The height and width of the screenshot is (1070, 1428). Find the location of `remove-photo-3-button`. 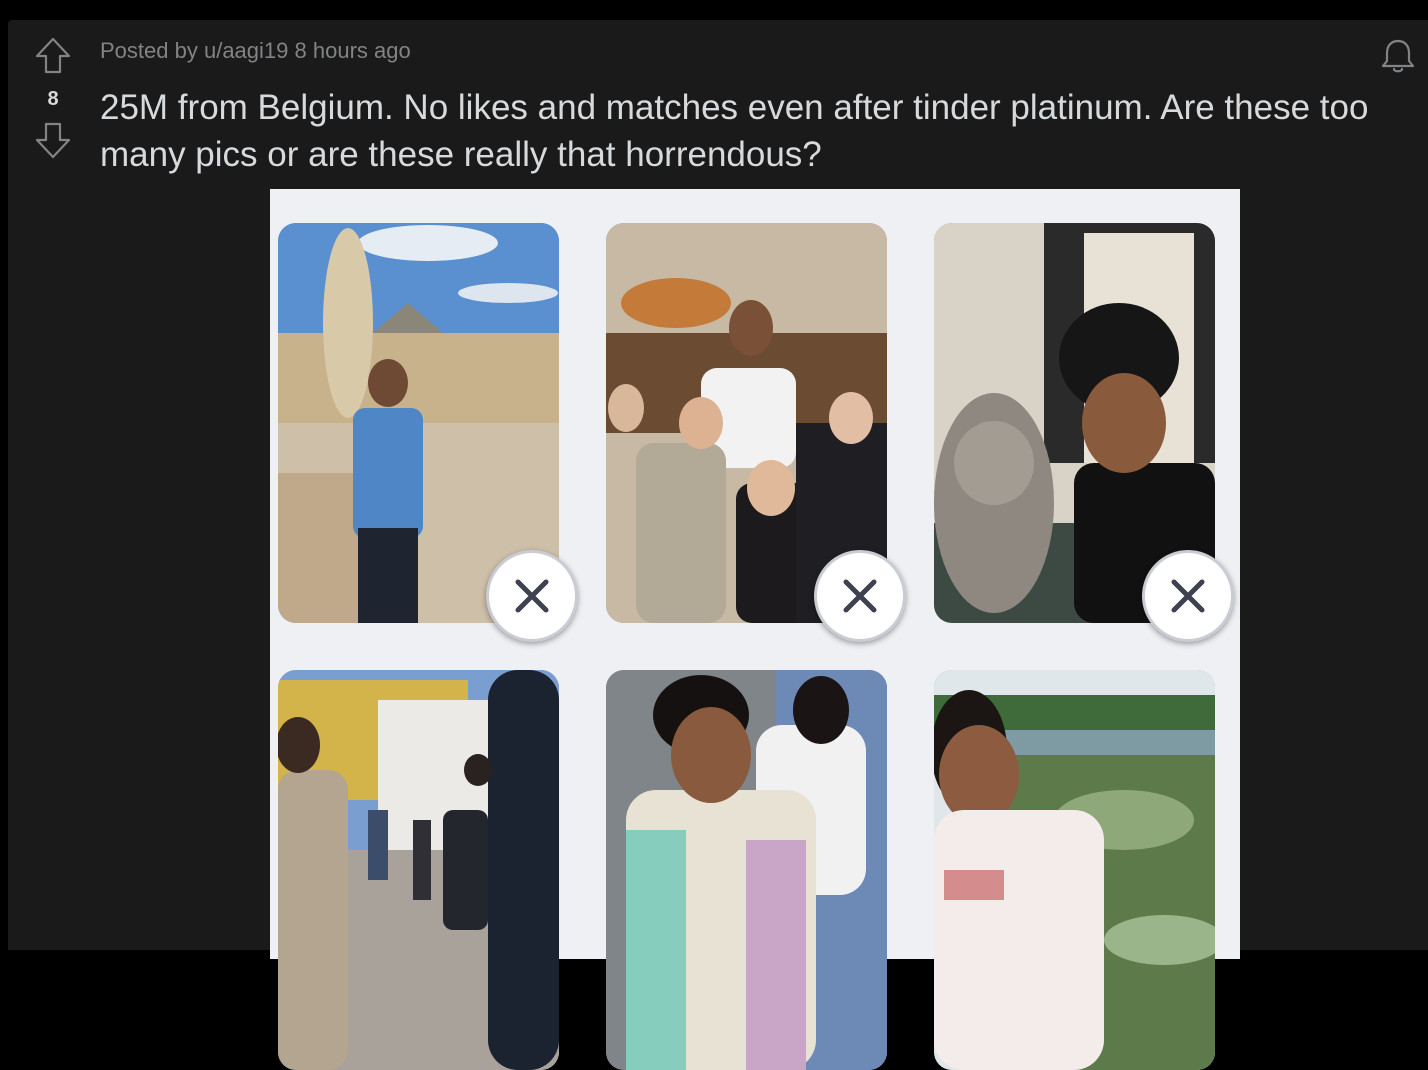

remove-photo-3-button is located at coordinates (1188, 596).